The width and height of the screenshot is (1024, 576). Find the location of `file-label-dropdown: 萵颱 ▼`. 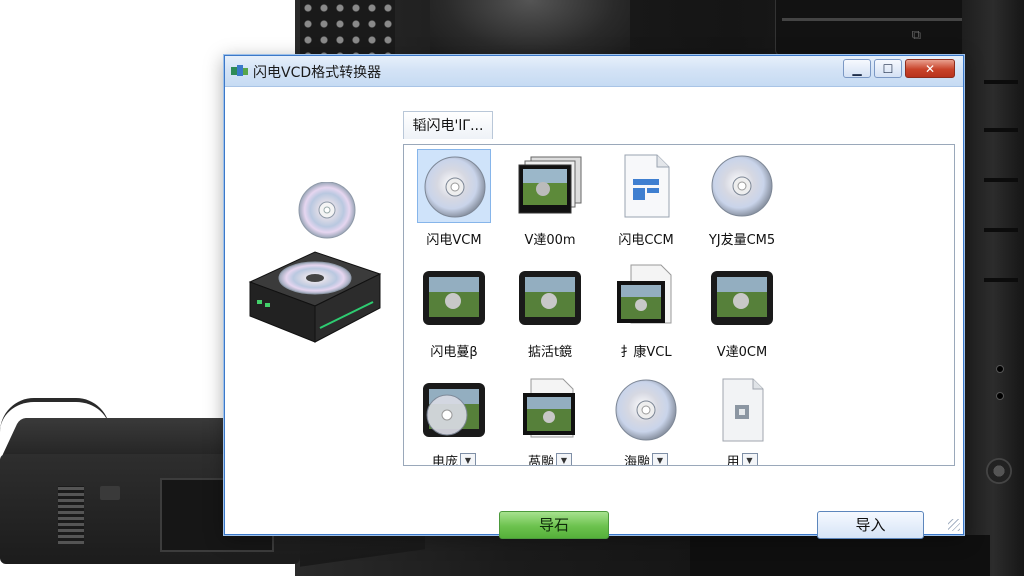

file-label-dropdown: 萵颱 ▼ is located at coordinates (549, 458).